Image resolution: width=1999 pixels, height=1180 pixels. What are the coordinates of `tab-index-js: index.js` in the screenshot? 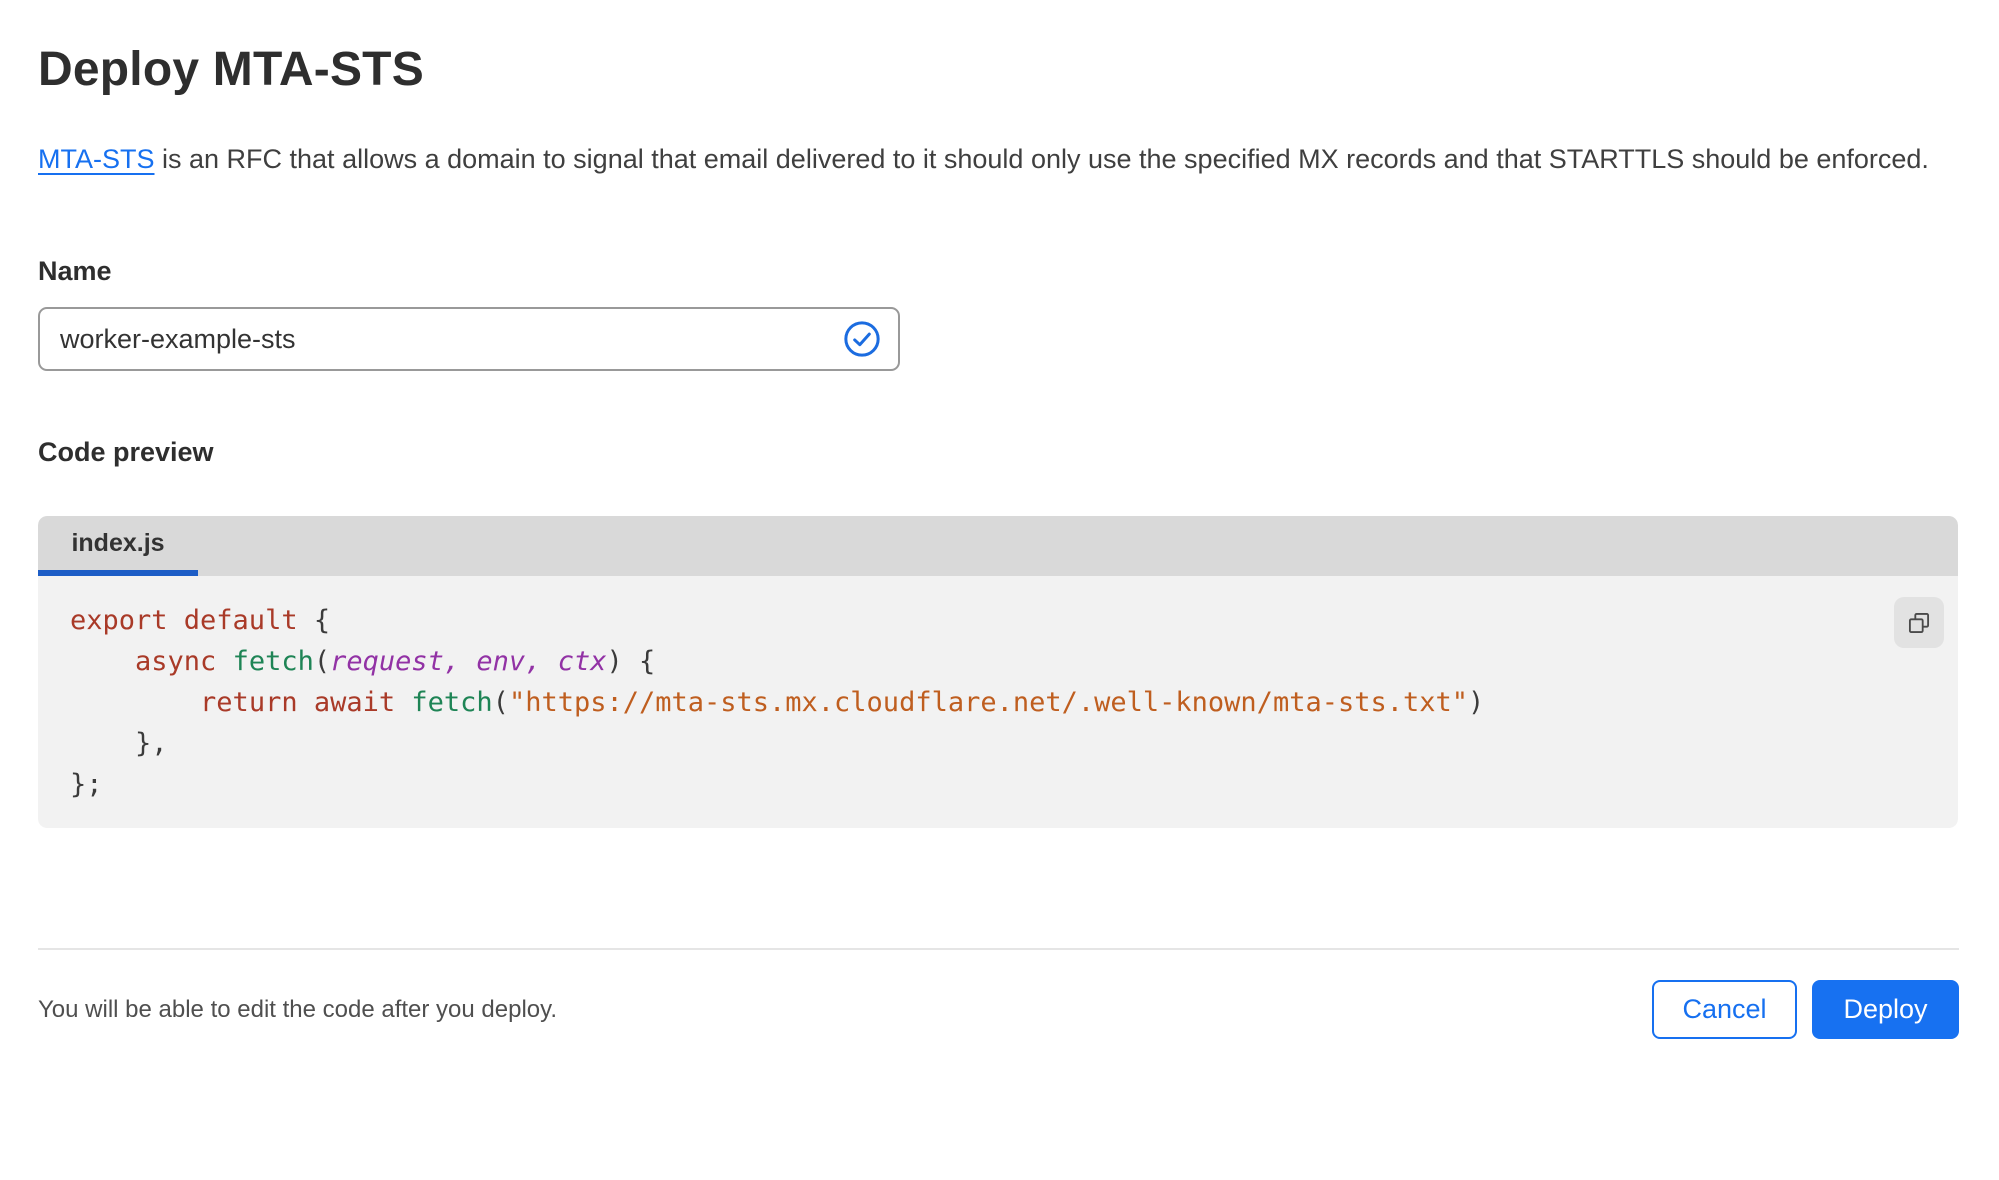 It's located at (118, 546).